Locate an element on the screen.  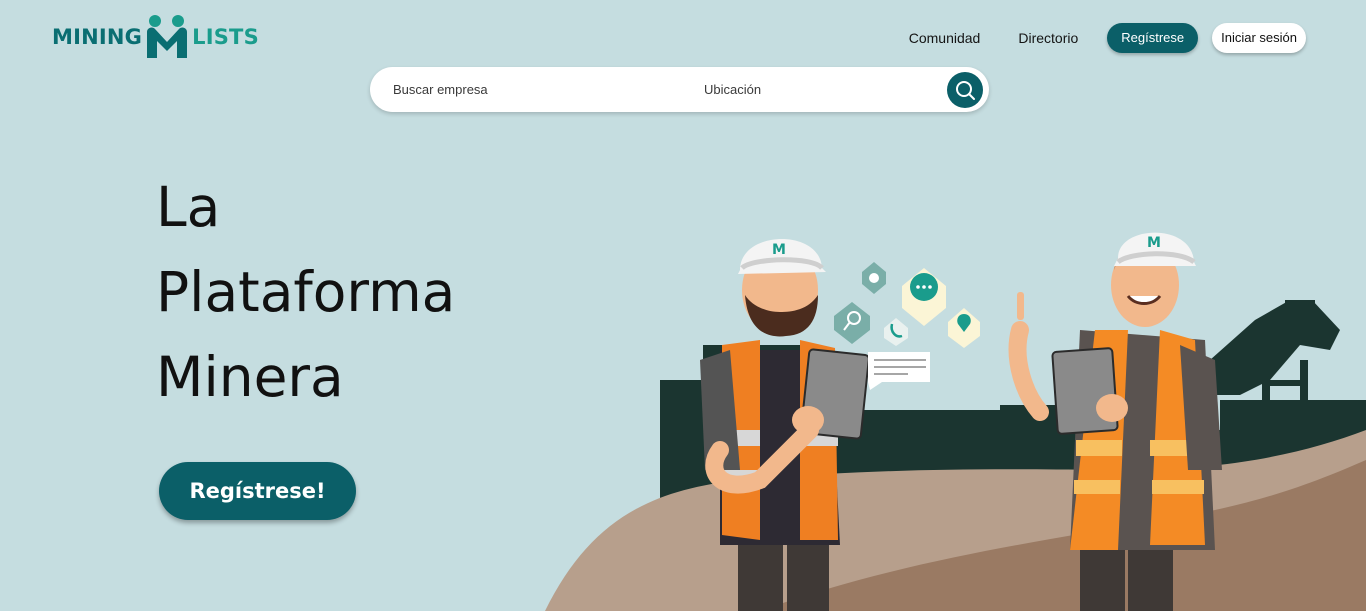
ground-front is located at coordinates (1063, 535).